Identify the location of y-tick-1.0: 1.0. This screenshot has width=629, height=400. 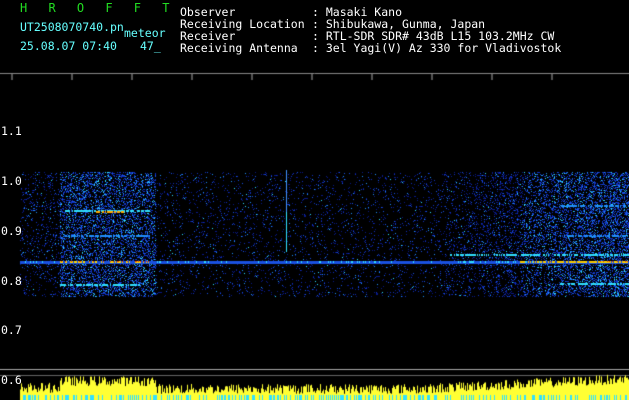
(11, 181).